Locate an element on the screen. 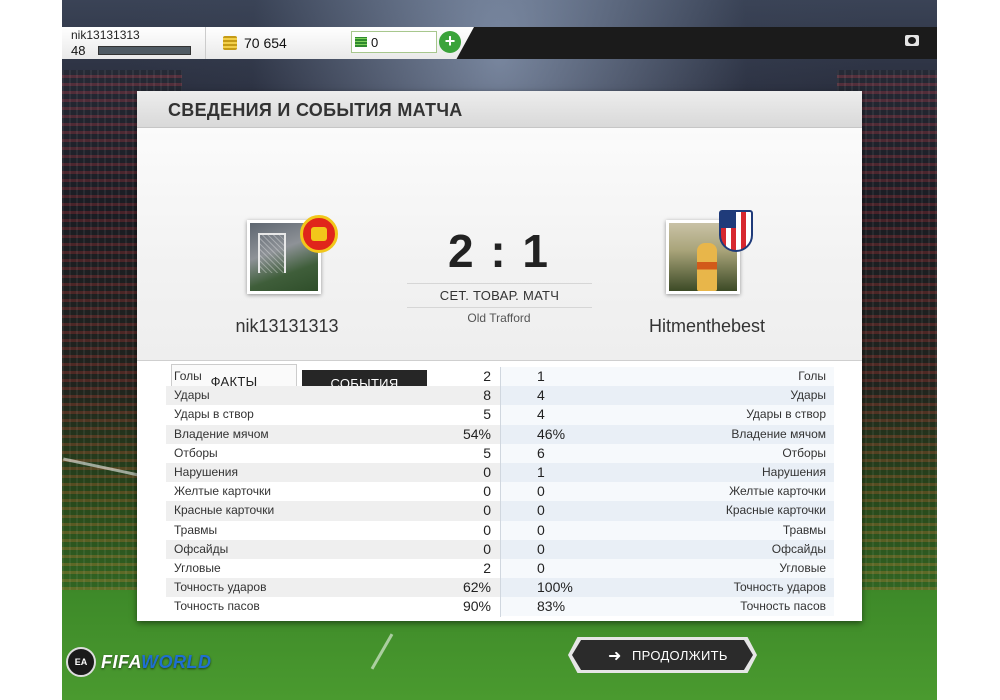  match-venue: Old Trafford is located at coordinates (499, 318).